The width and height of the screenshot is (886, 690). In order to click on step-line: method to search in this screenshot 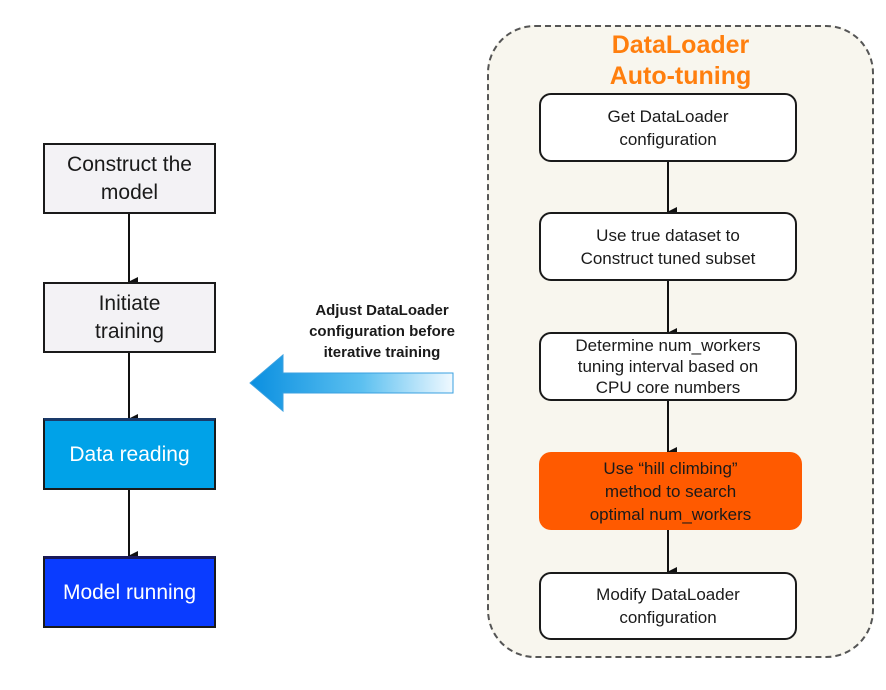, I will do `click(670, 491)`.